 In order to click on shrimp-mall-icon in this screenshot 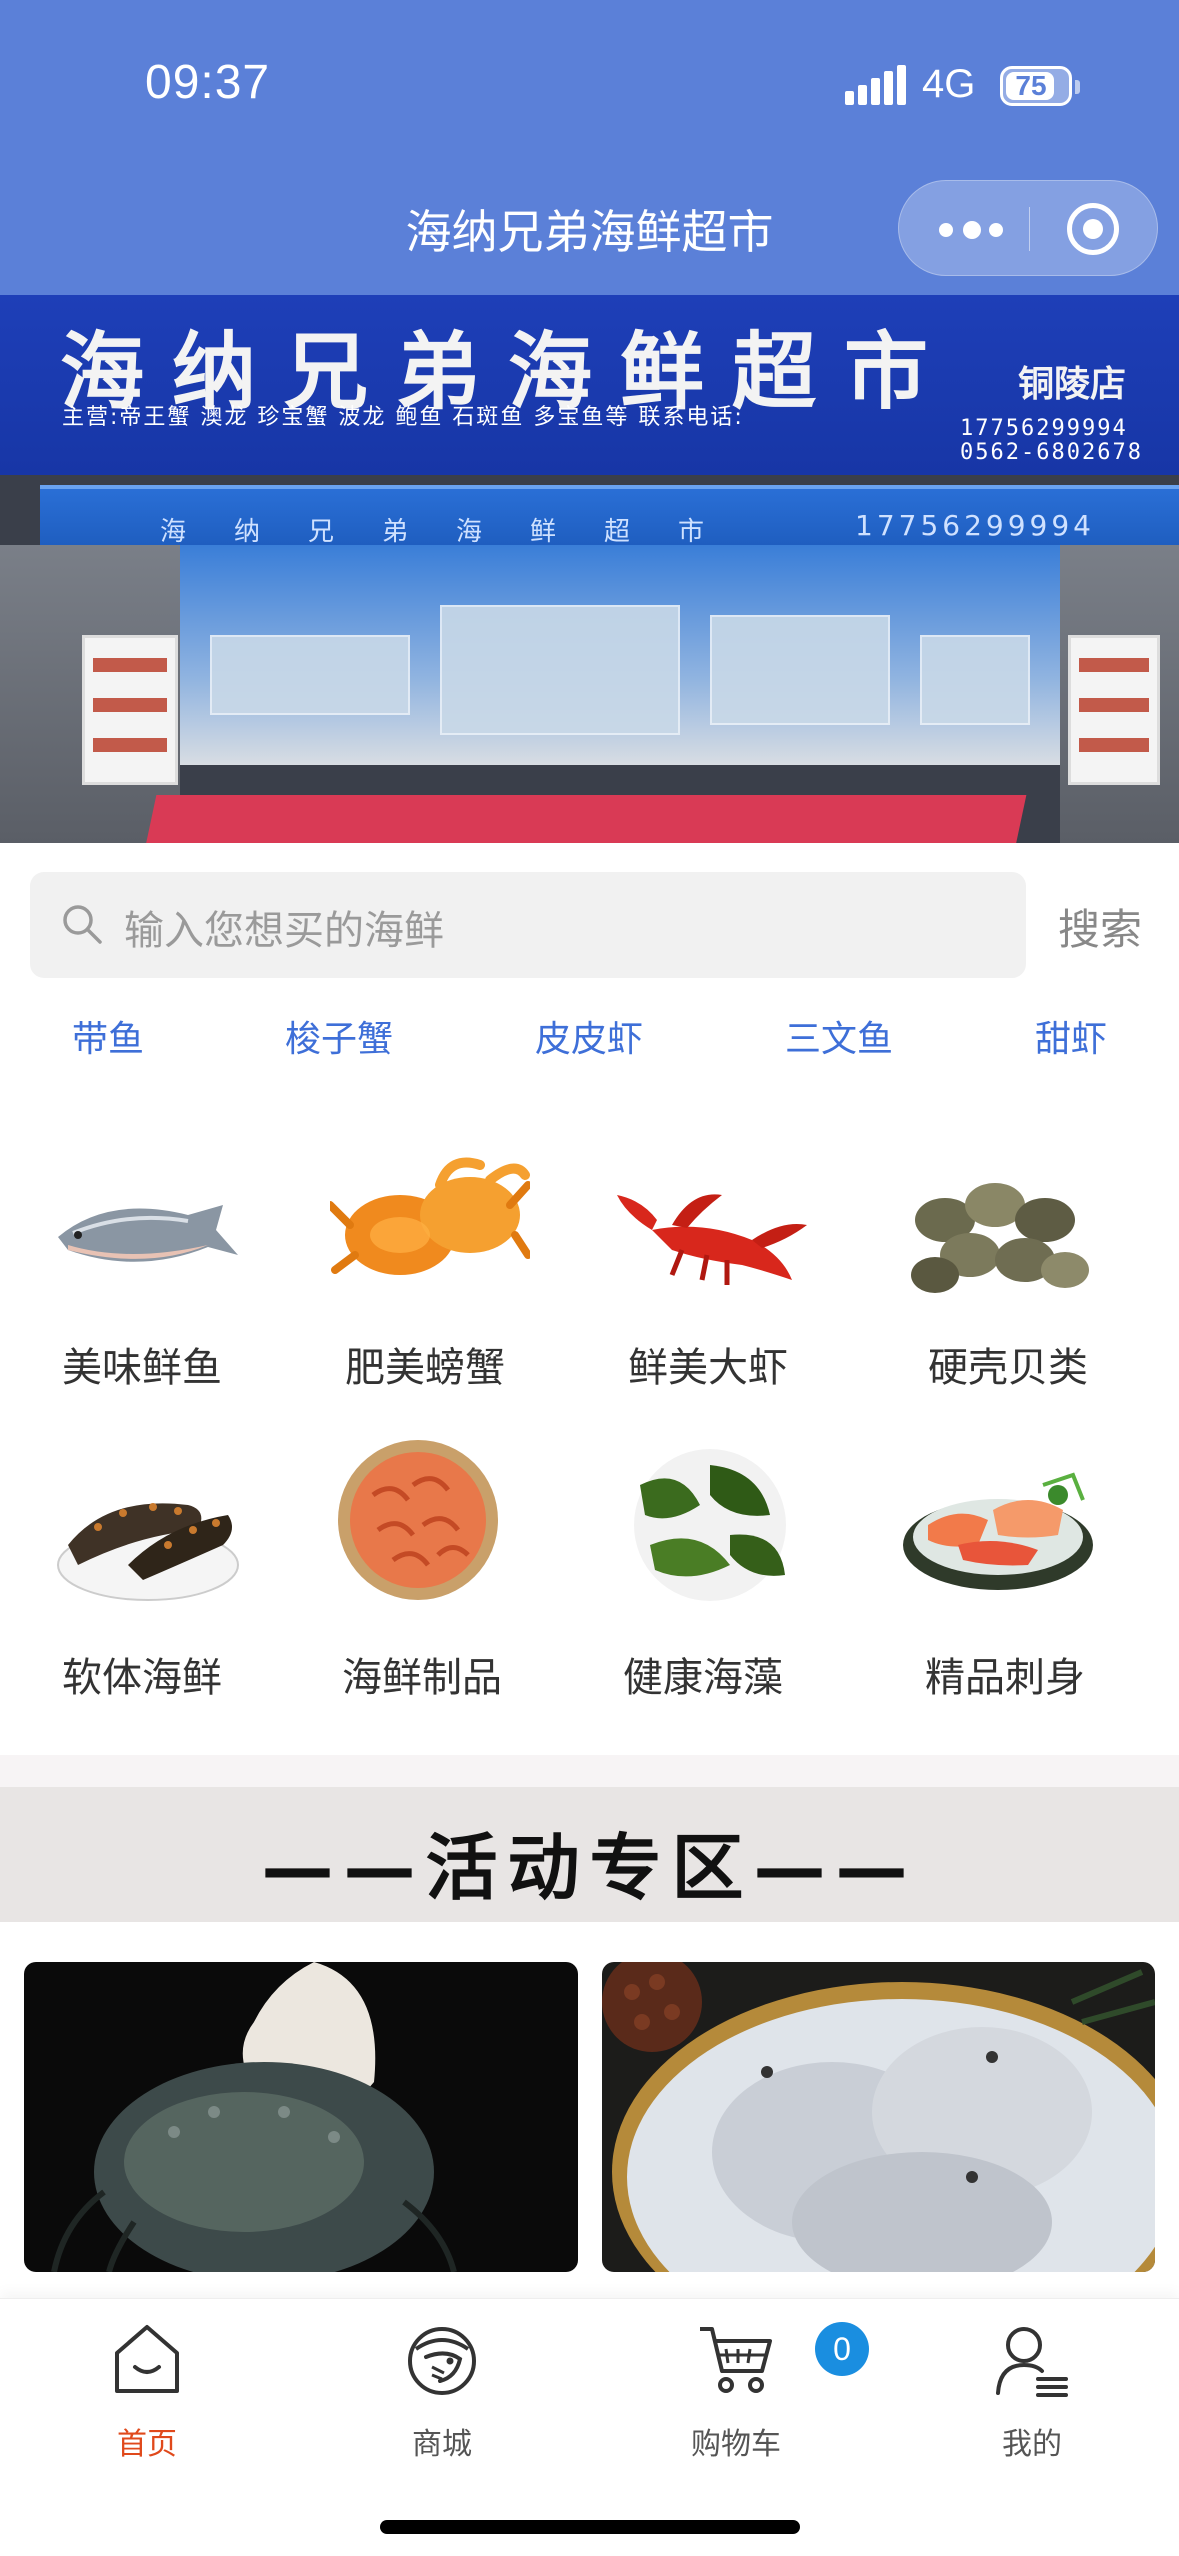, I will do `click(442, 2361)`.